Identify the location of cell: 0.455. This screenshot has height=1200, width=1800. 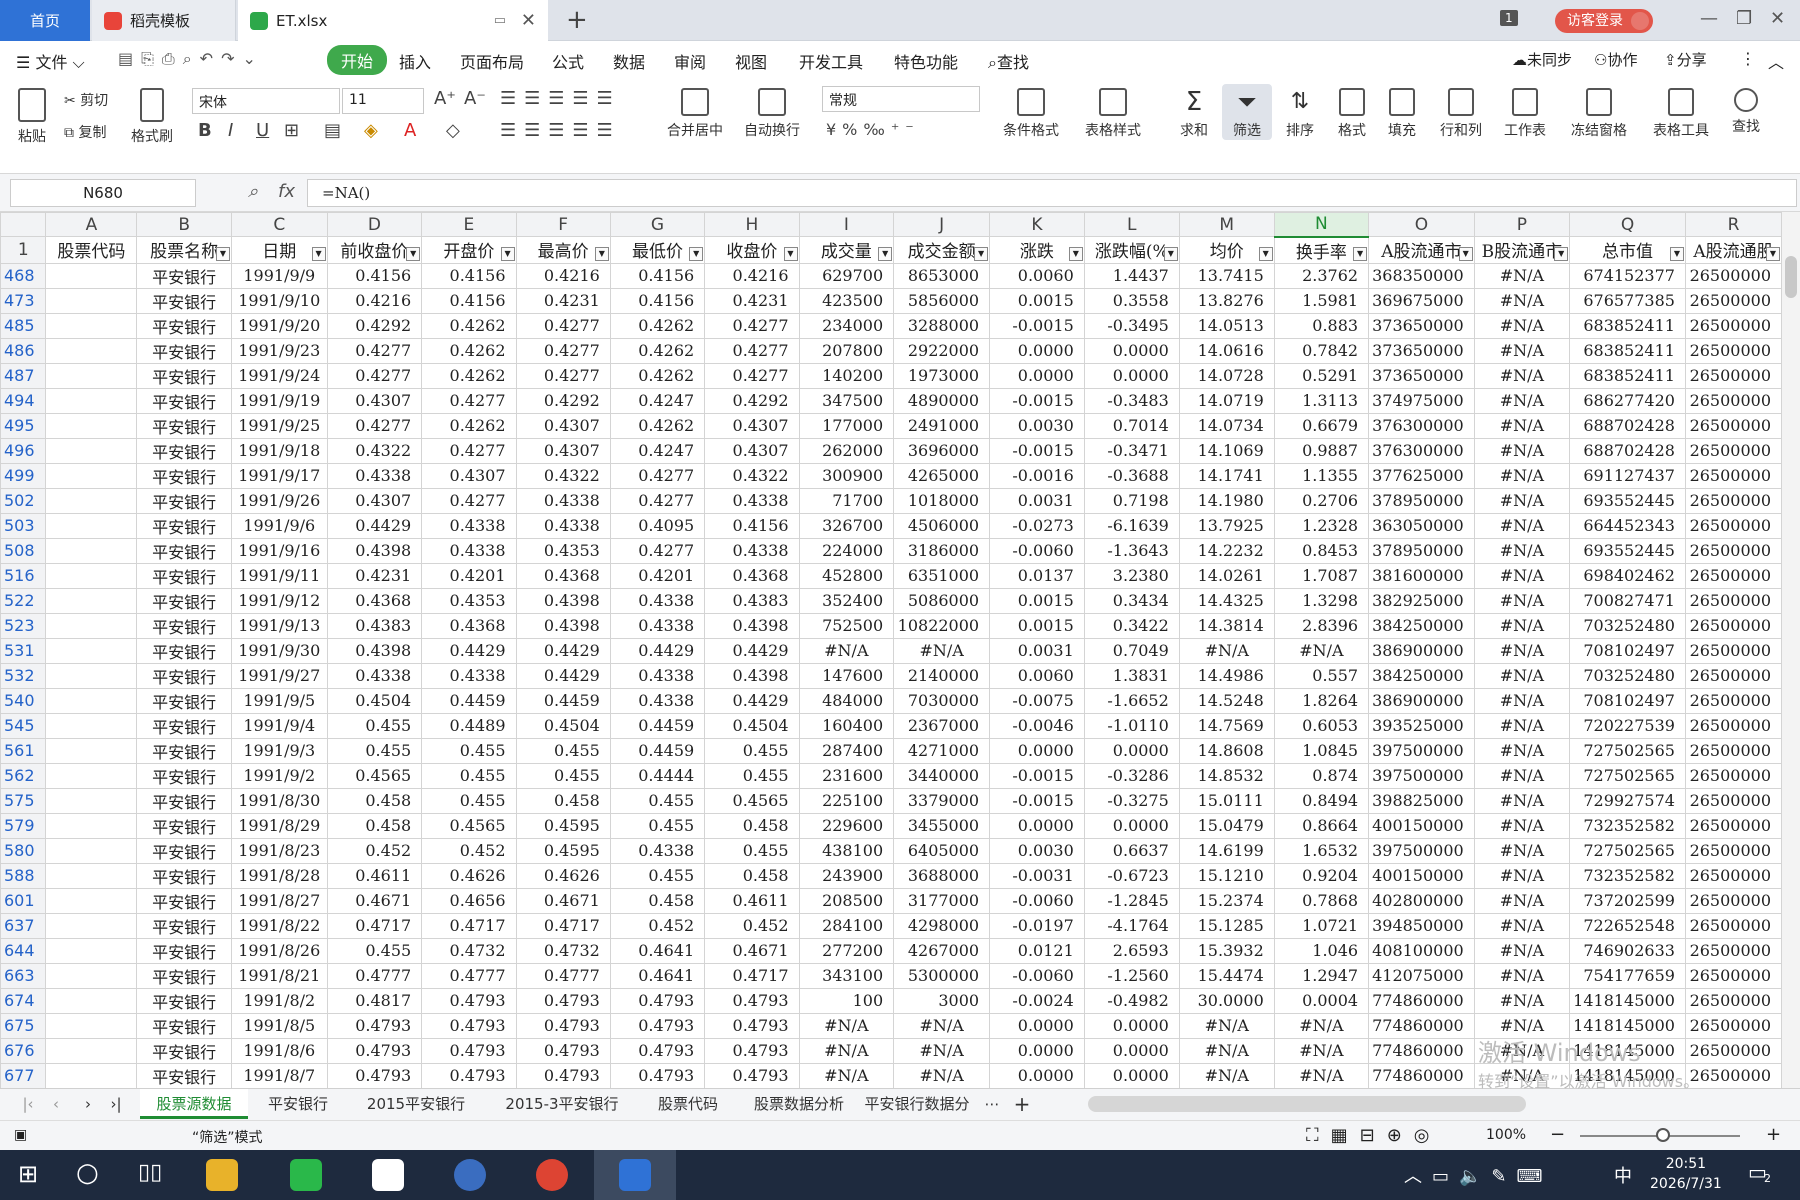
(752, 850).